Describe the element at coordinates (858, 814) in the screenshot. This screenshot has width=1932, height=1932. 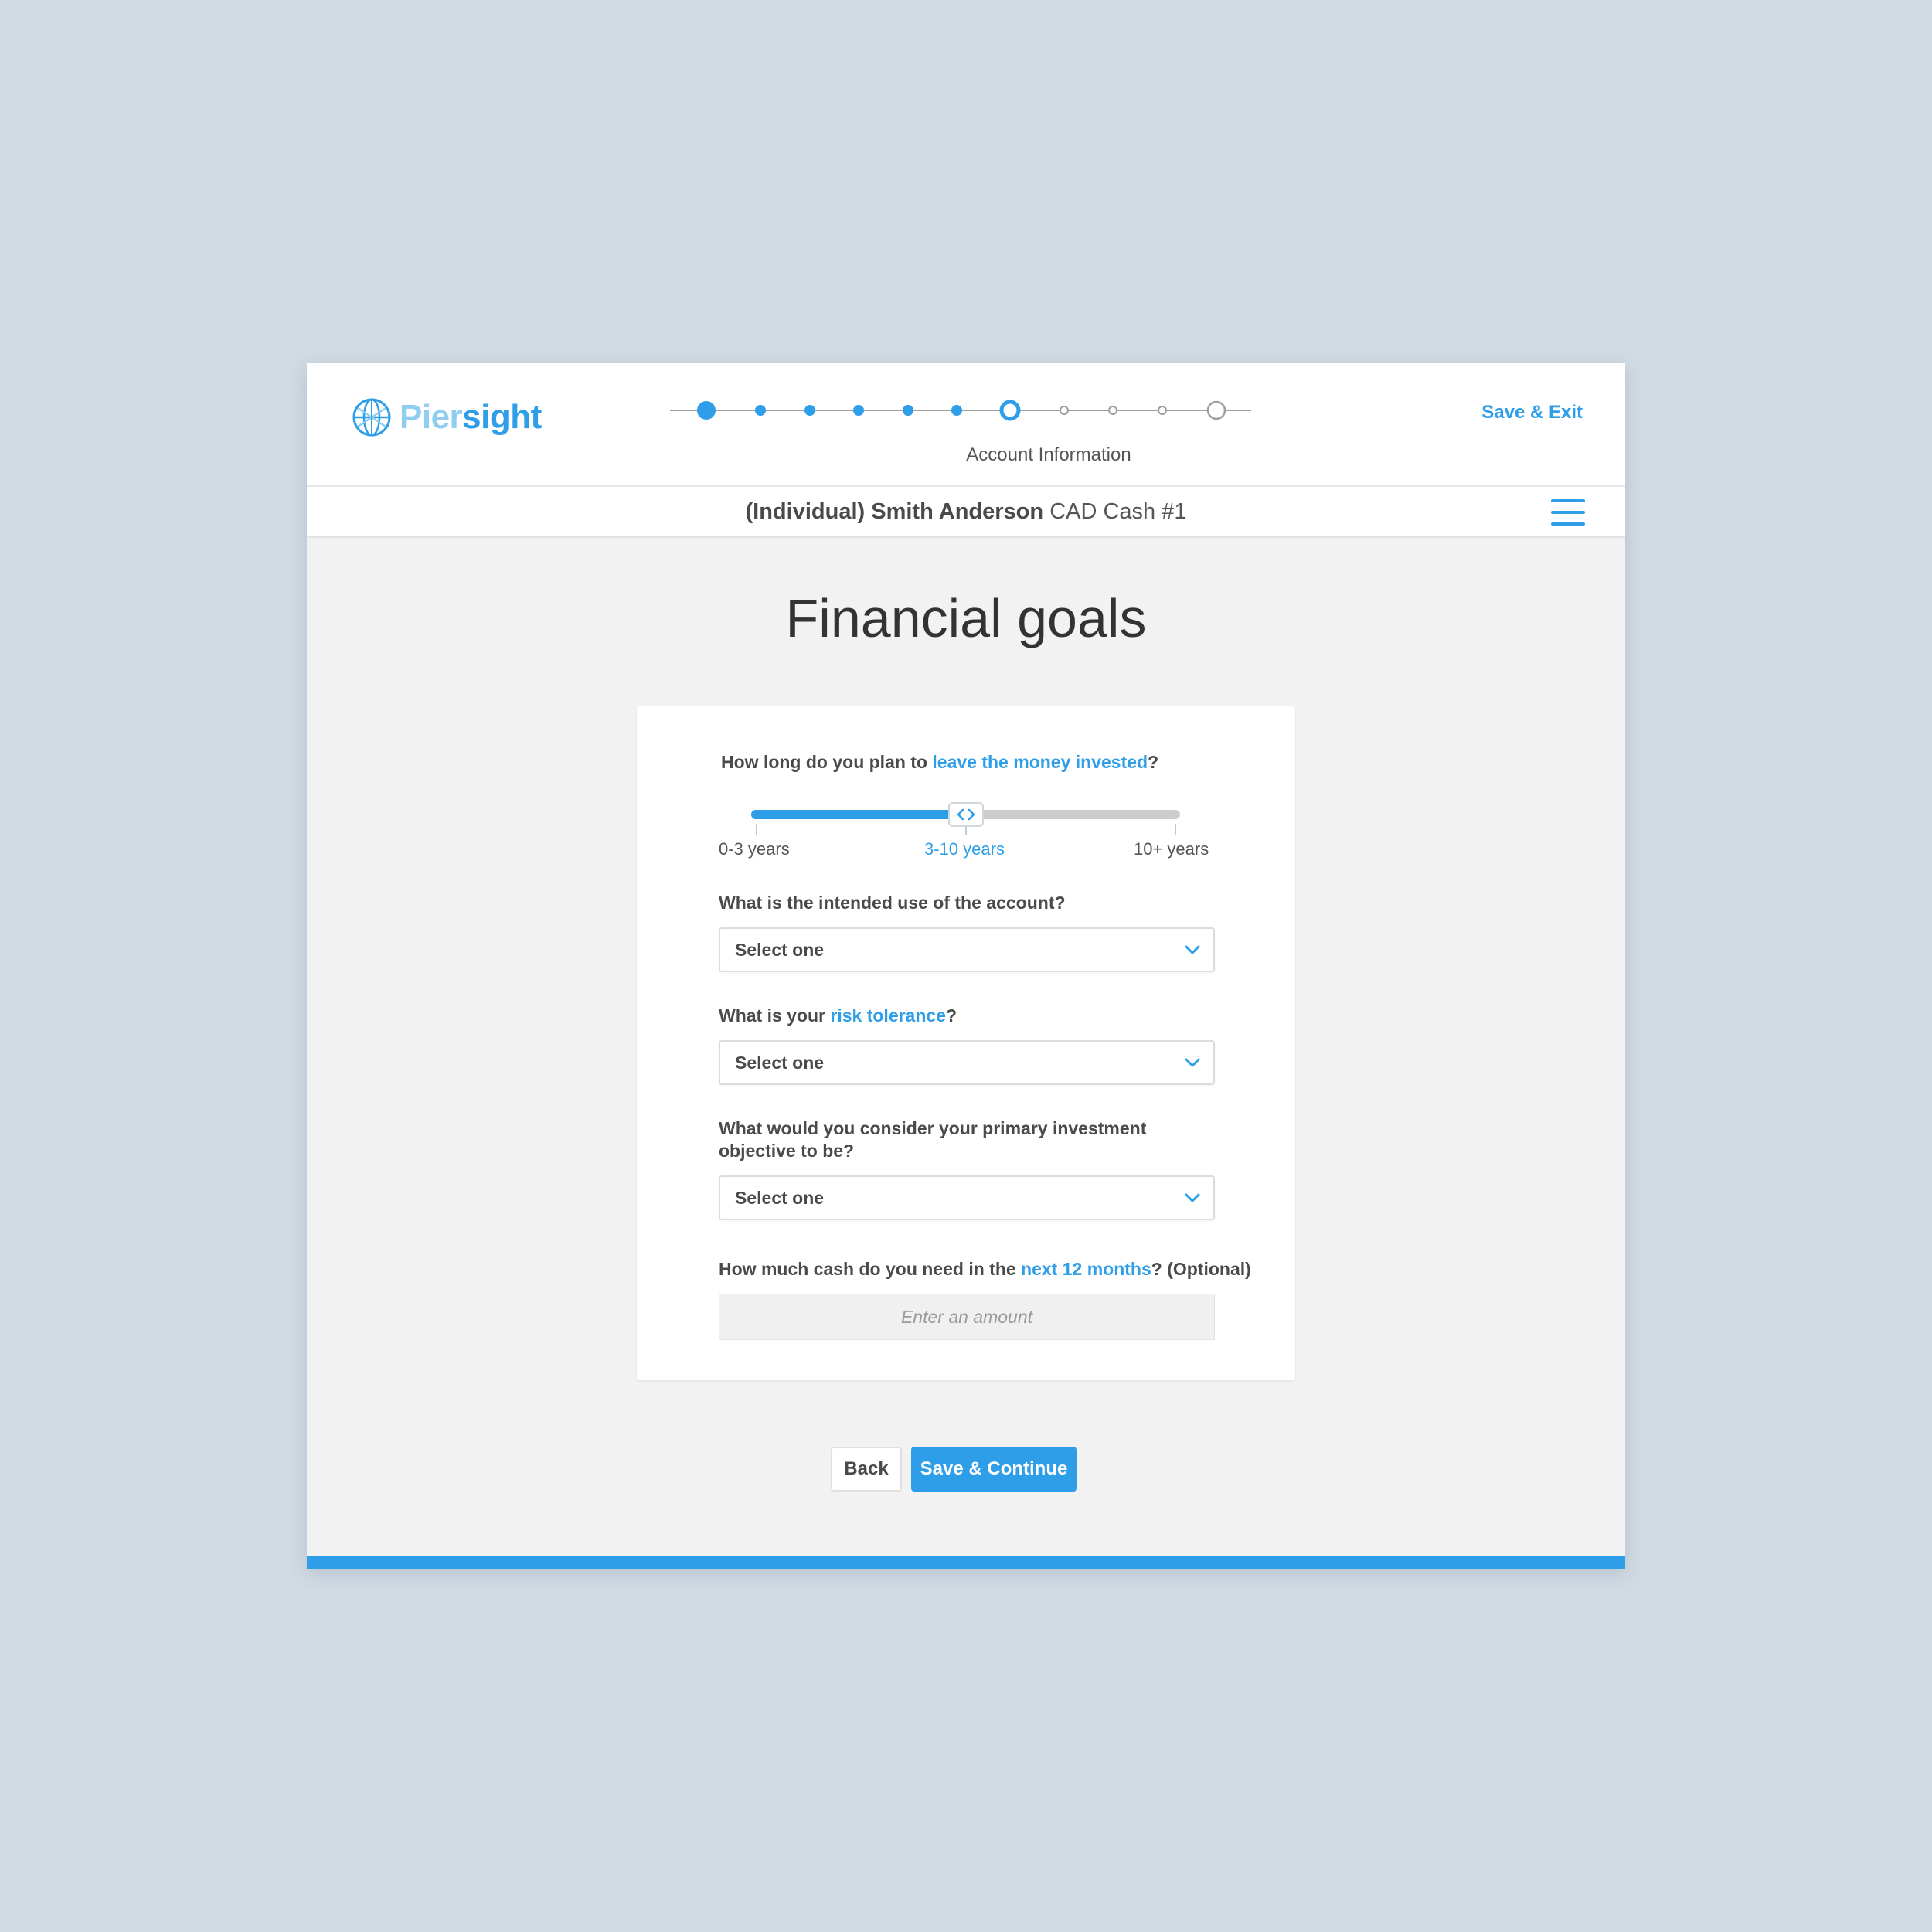
I see `slider-fill` at that location.